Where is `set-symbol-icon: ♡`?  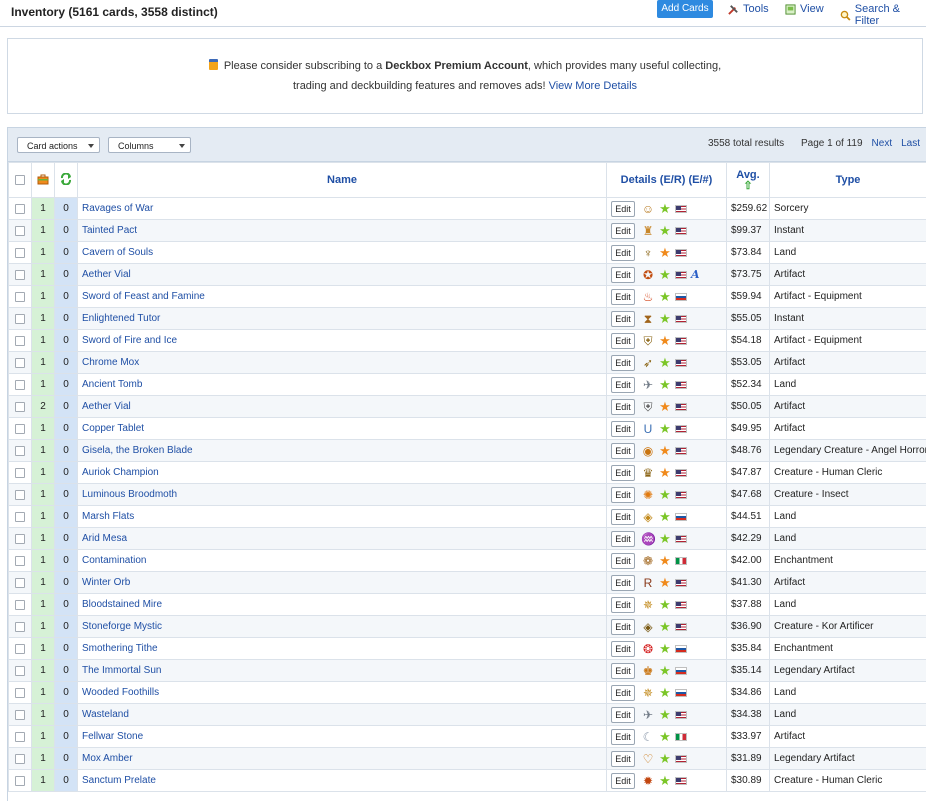
set-symbol-icon: ♡ is located at coordinates (648, 759).